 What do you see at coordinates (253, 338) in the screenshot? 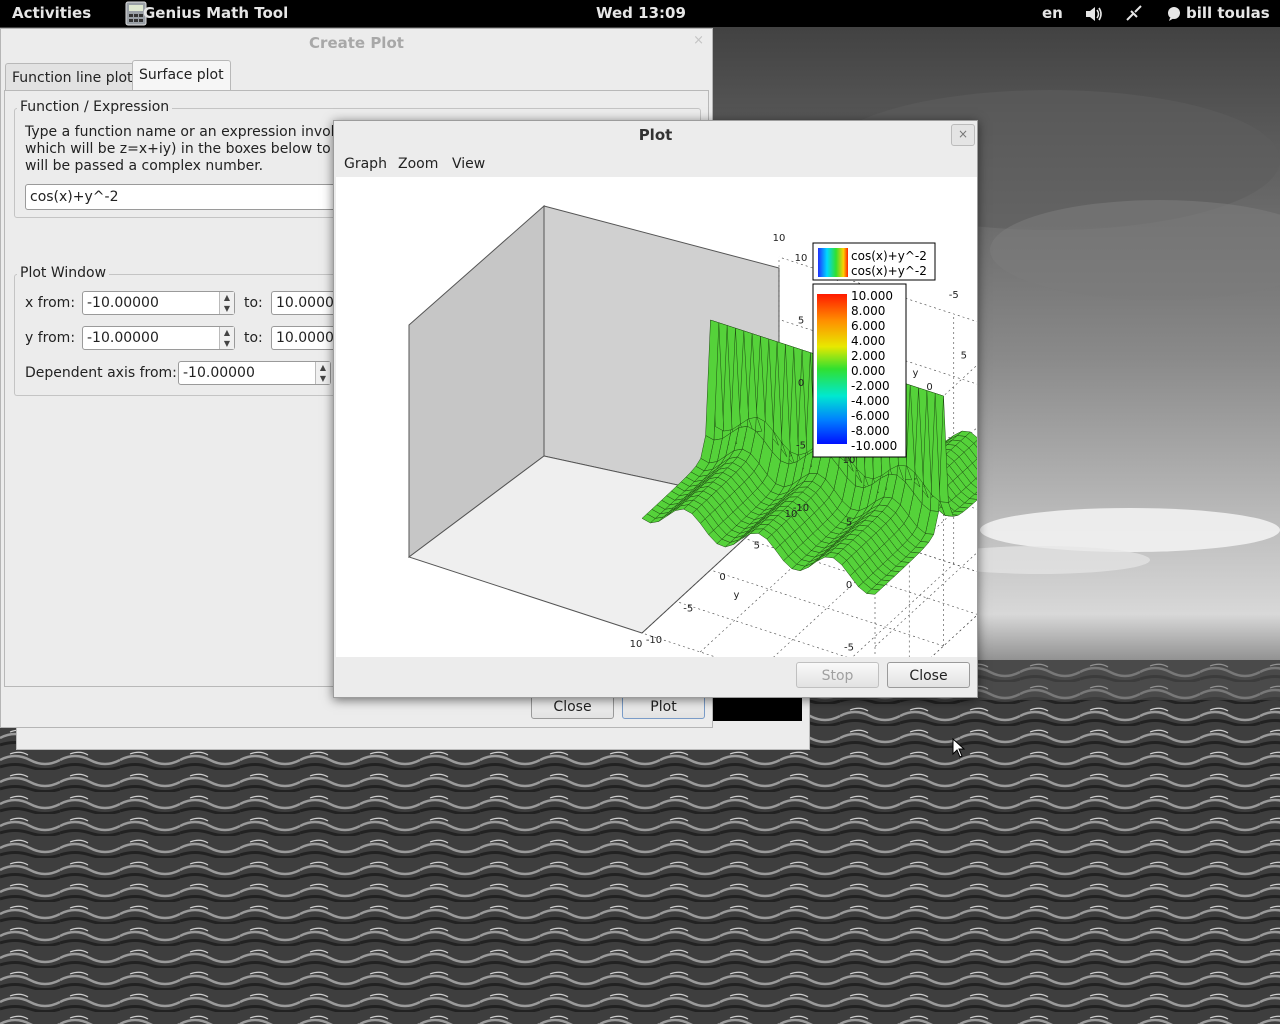
I see `y-to-label: to:` at bounding box center [253, 338].